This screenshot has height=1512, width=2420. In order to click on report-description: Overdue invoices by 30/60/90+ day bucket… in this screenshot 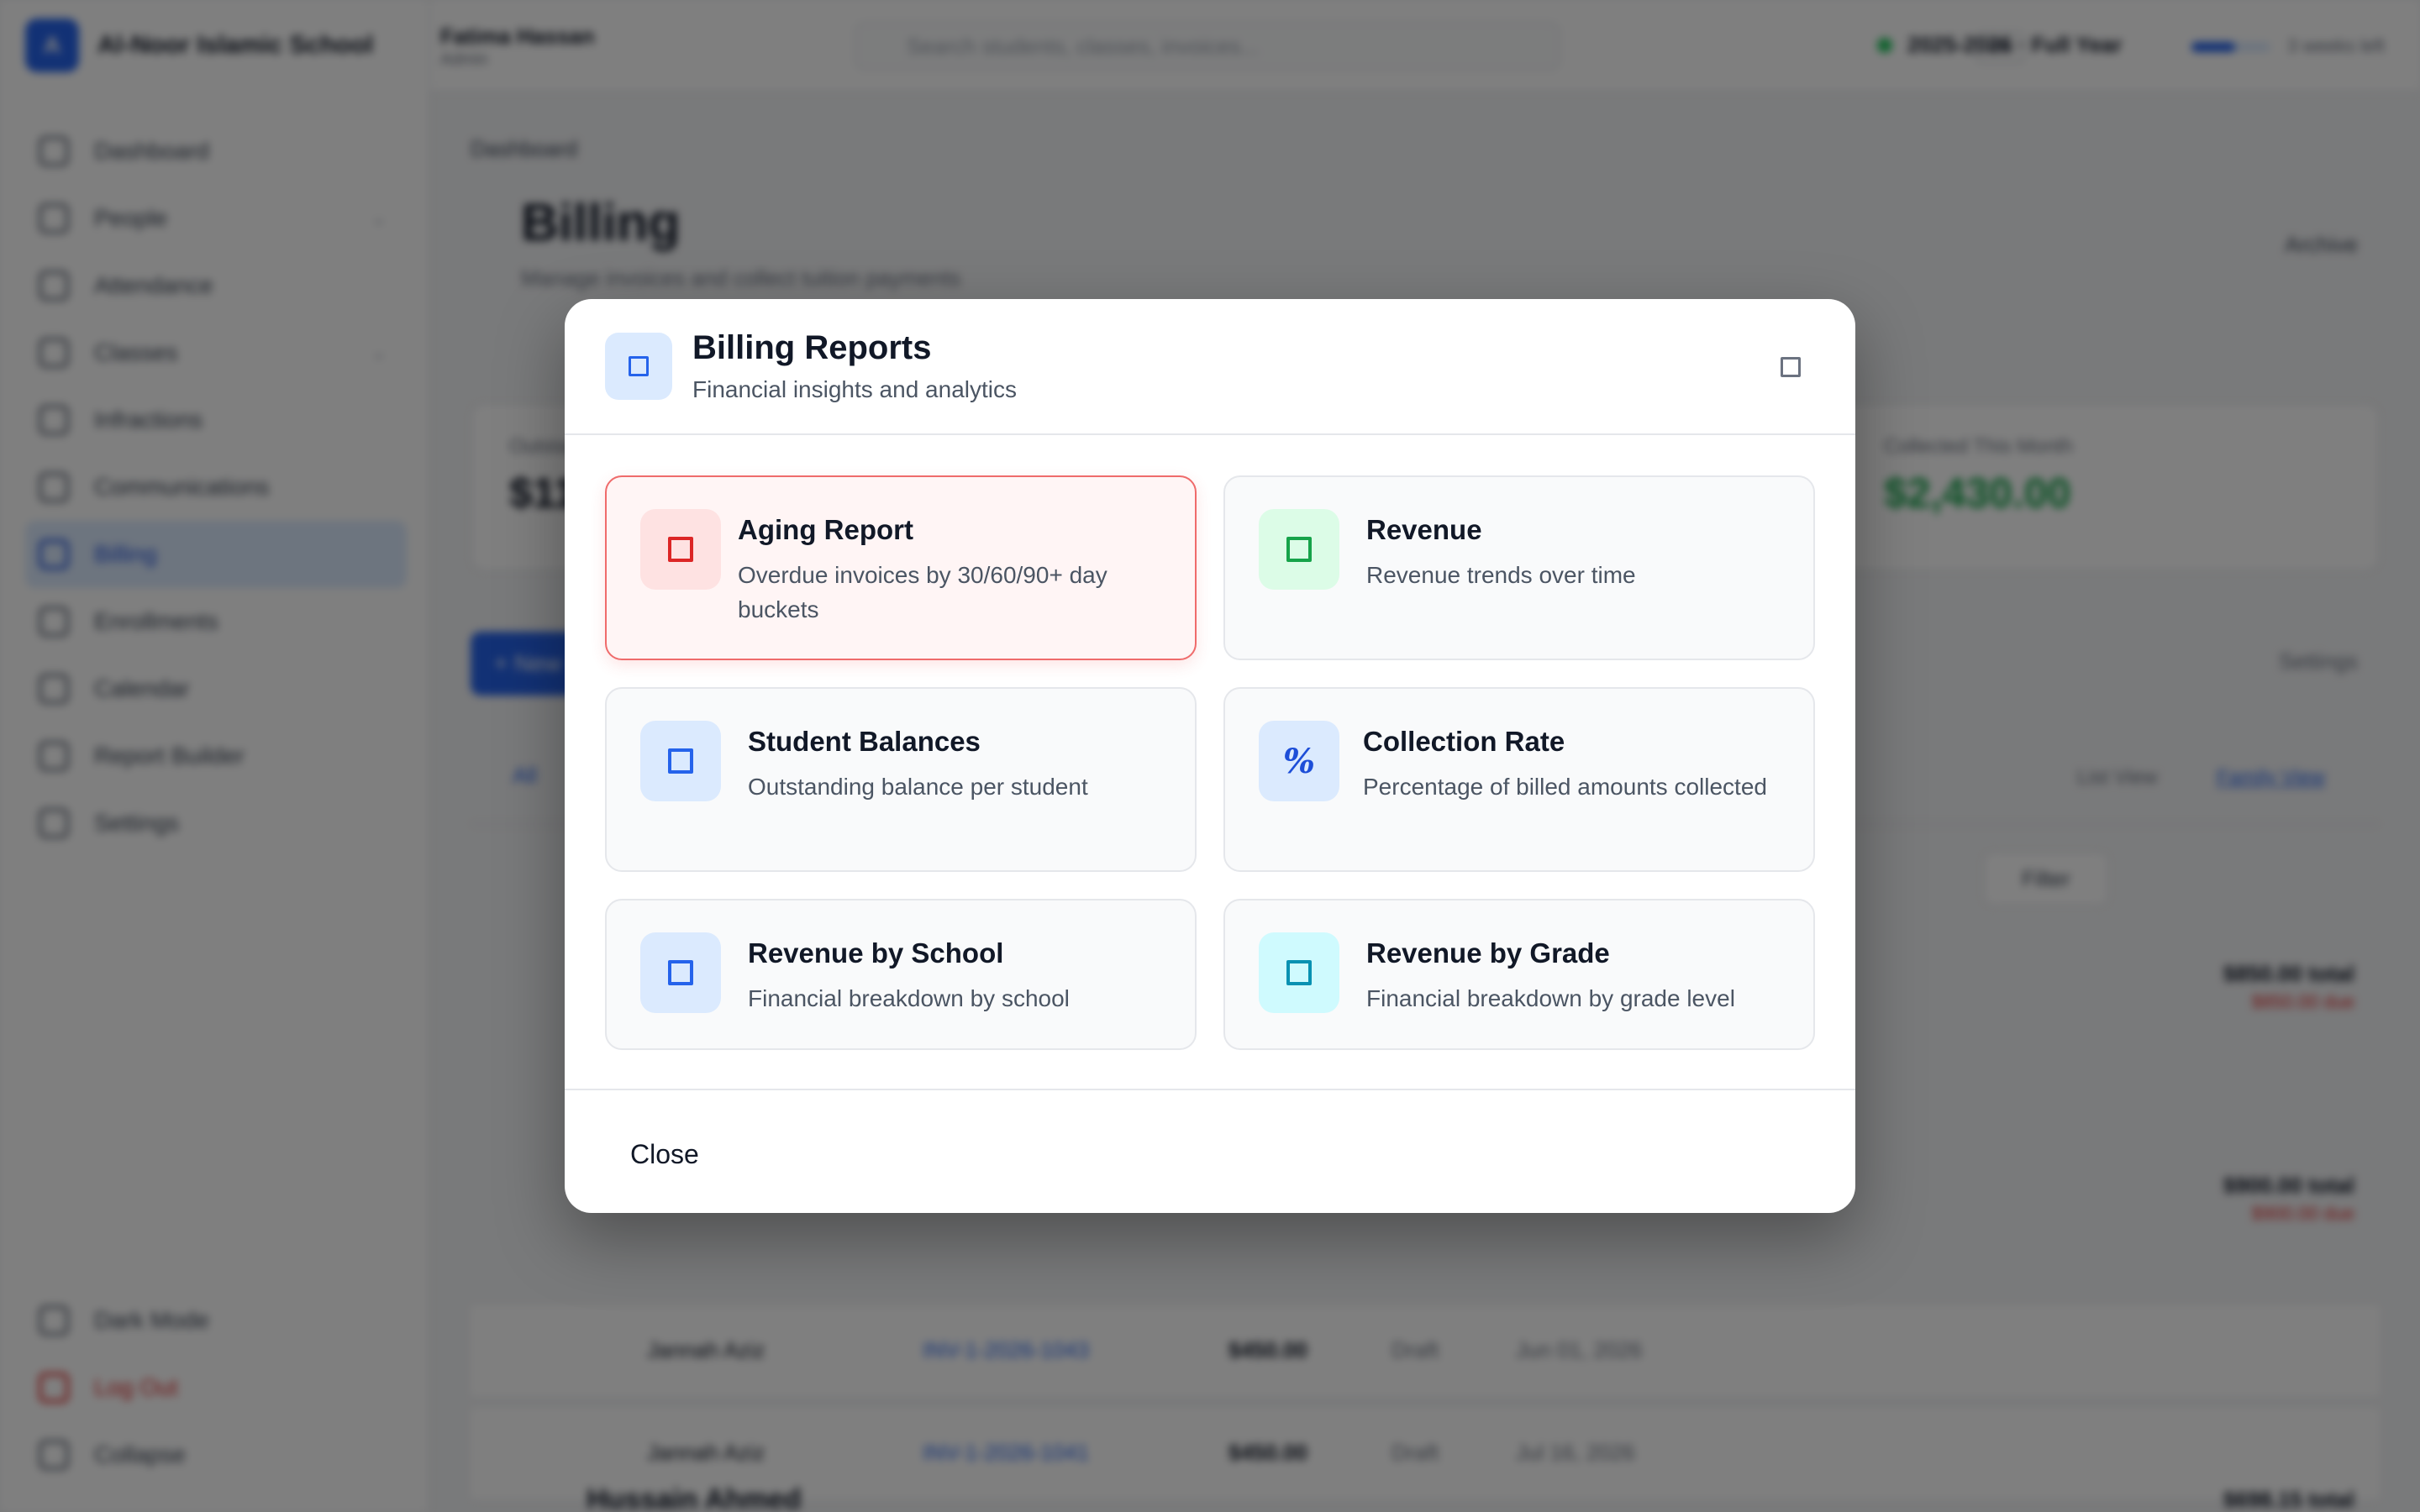, I will do `click(923, 592)`.